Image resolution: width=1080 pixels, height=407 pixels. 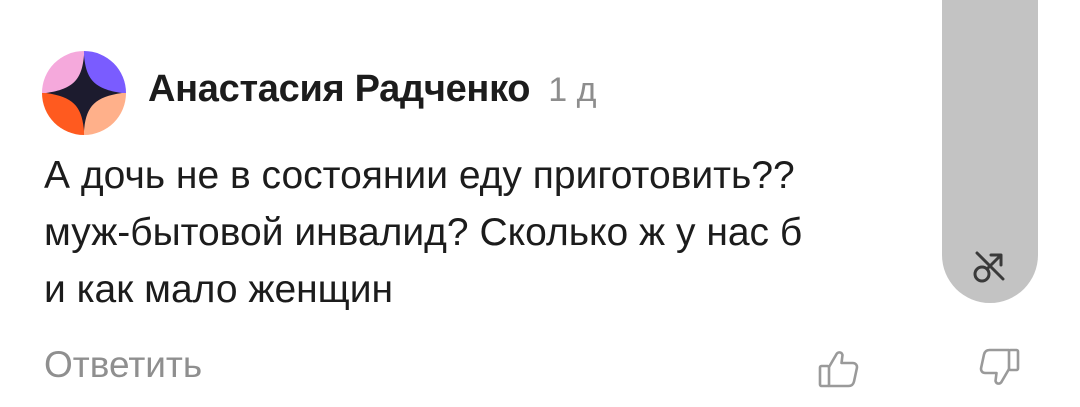 I want to click on comment-line: муж-бытовой инвалид? Сколько ж у нас б, so click(x=423, y=232).